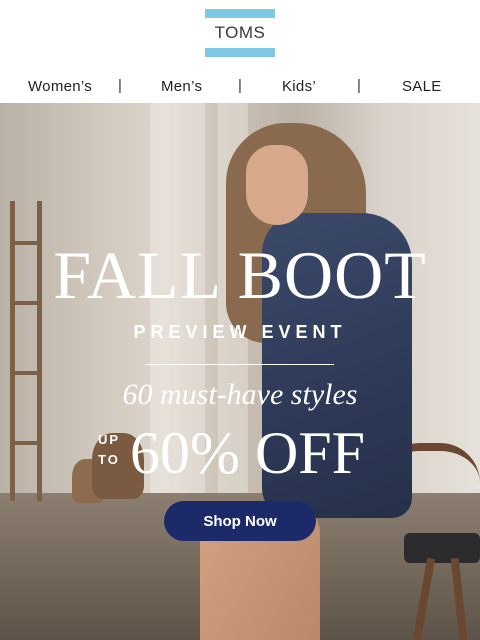 The height and width of the screenshot is (640, 480). Describe the element at coordinates (181, 86) in the screenshot. I see `nav-link-men: Men’s` at that location.